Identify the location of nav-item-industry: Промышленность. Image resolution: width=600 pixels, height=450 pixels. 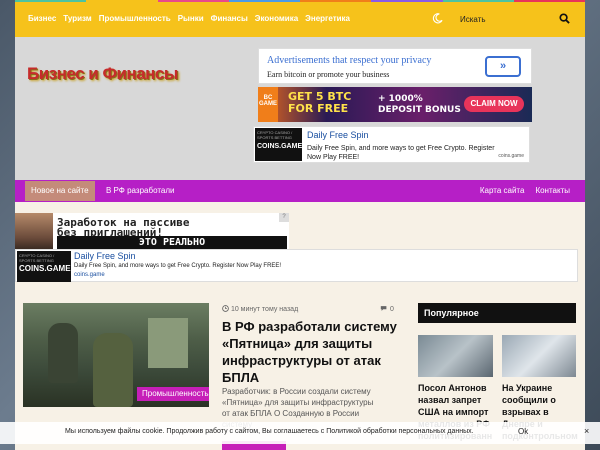
(135, 18).